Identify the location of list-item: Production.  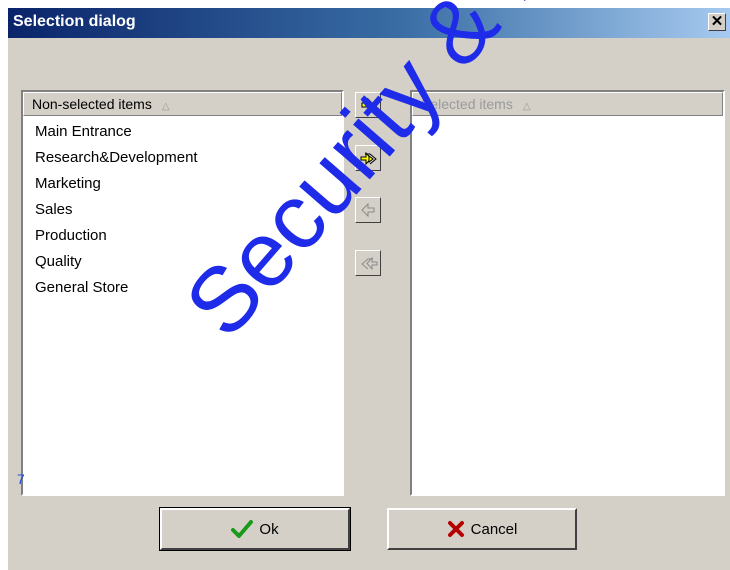
(116, 237).